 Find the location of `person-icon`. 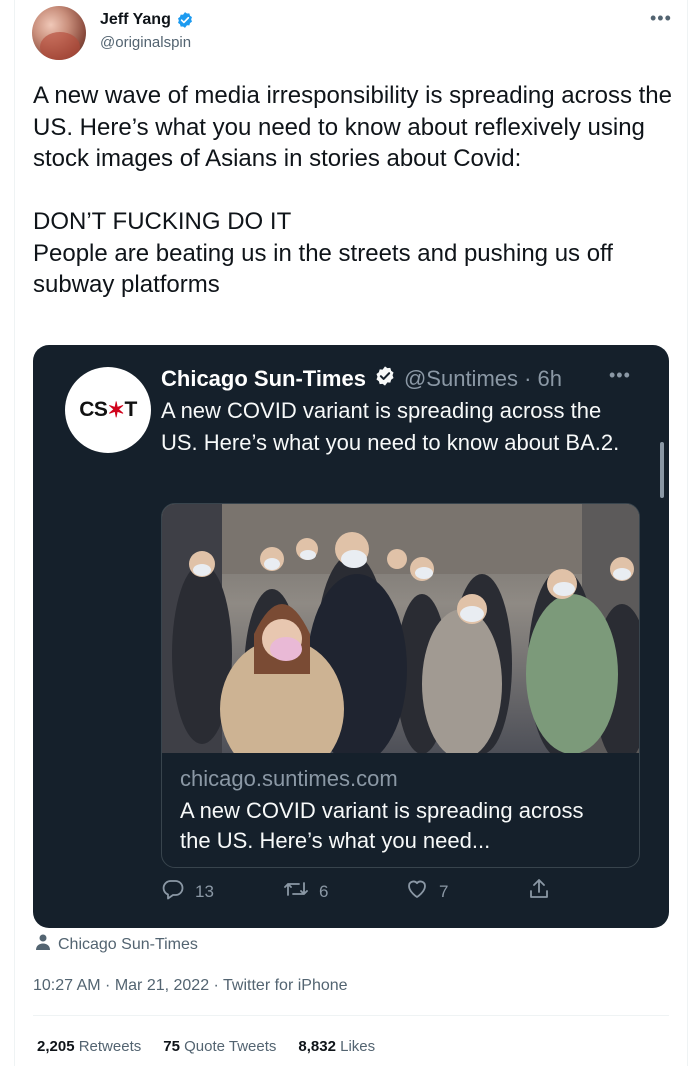

person-icon is located at coordinates (43, 944).